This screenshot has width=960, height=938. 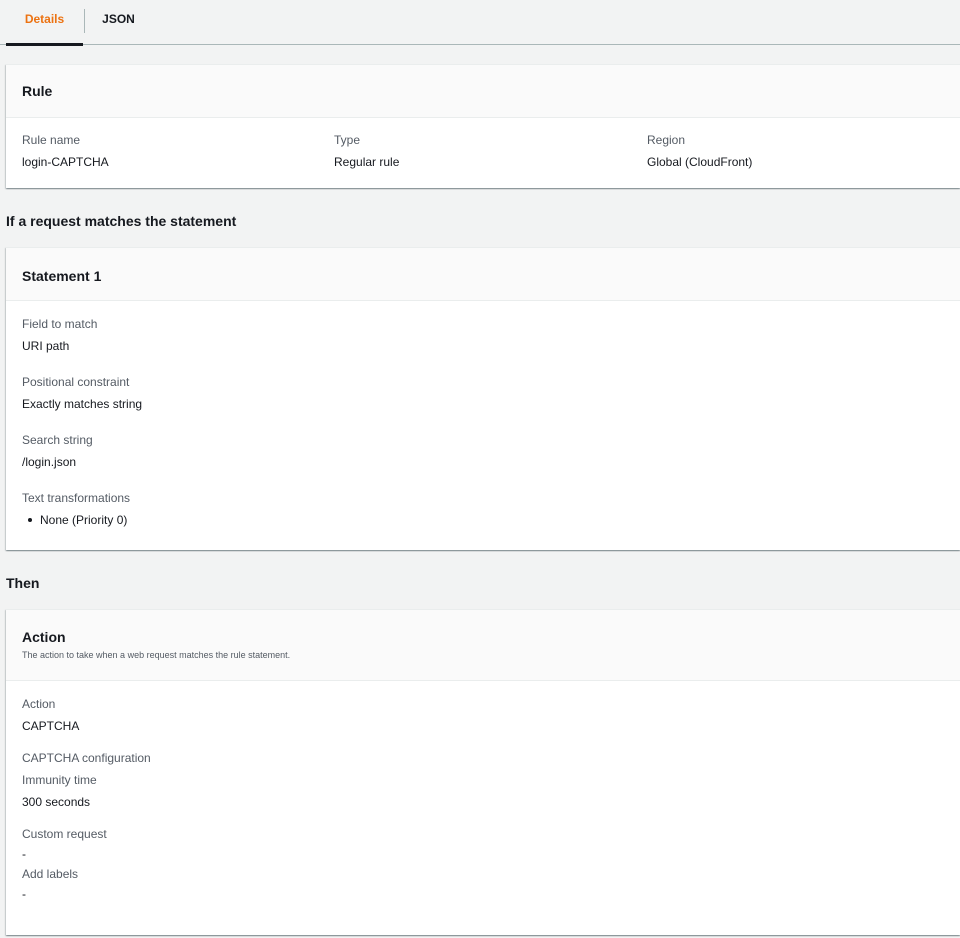 What do you see at coordinates (51, 140) in the screenshot?
I see `rule-name-label: Rule name` at bounding box center [51, 140].